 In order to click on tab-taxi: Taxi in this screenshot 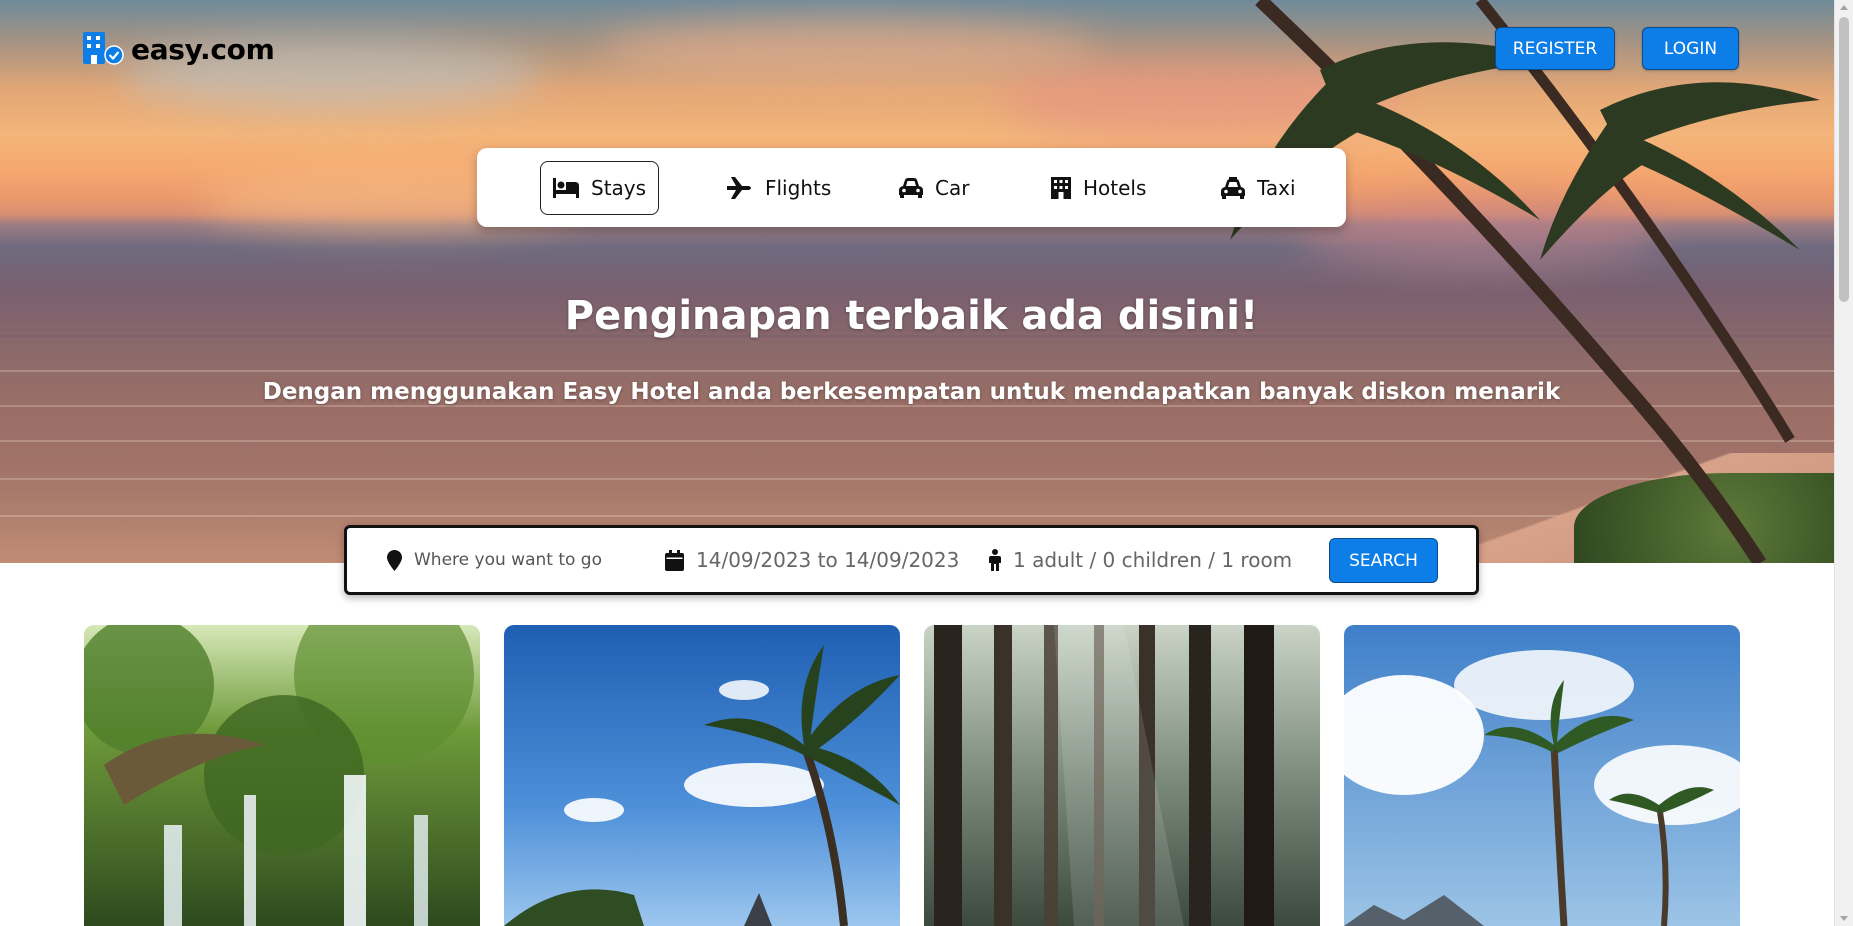, I will do `click(1258, 188)`.